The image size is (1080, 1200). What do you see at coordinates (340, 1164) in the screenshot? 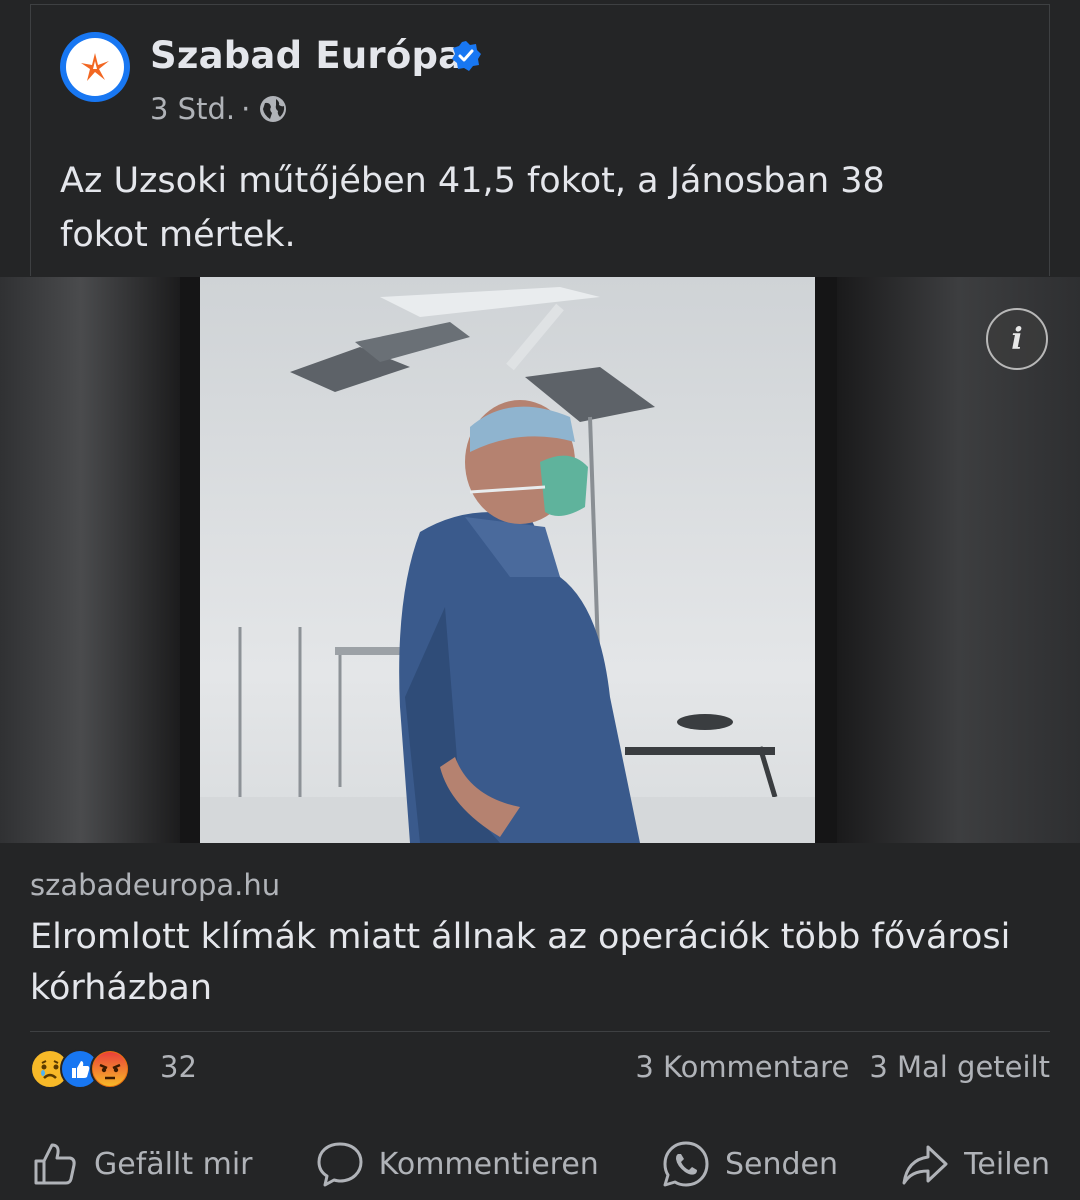
I see `comment-bubble-icon` at bounding box center [340, 1164].